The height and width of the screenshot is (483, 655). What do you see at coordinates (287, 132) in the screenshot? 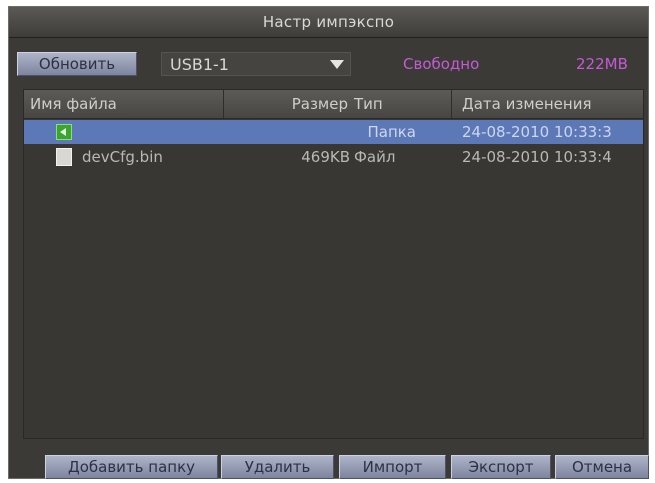
I see `file-size` at bounding box center [287, 132].